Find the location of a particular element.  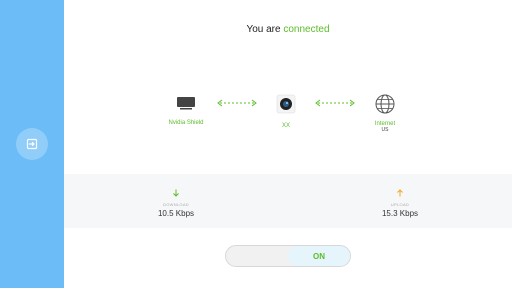

arrow-down-icon is located at coordinates (176, 193).